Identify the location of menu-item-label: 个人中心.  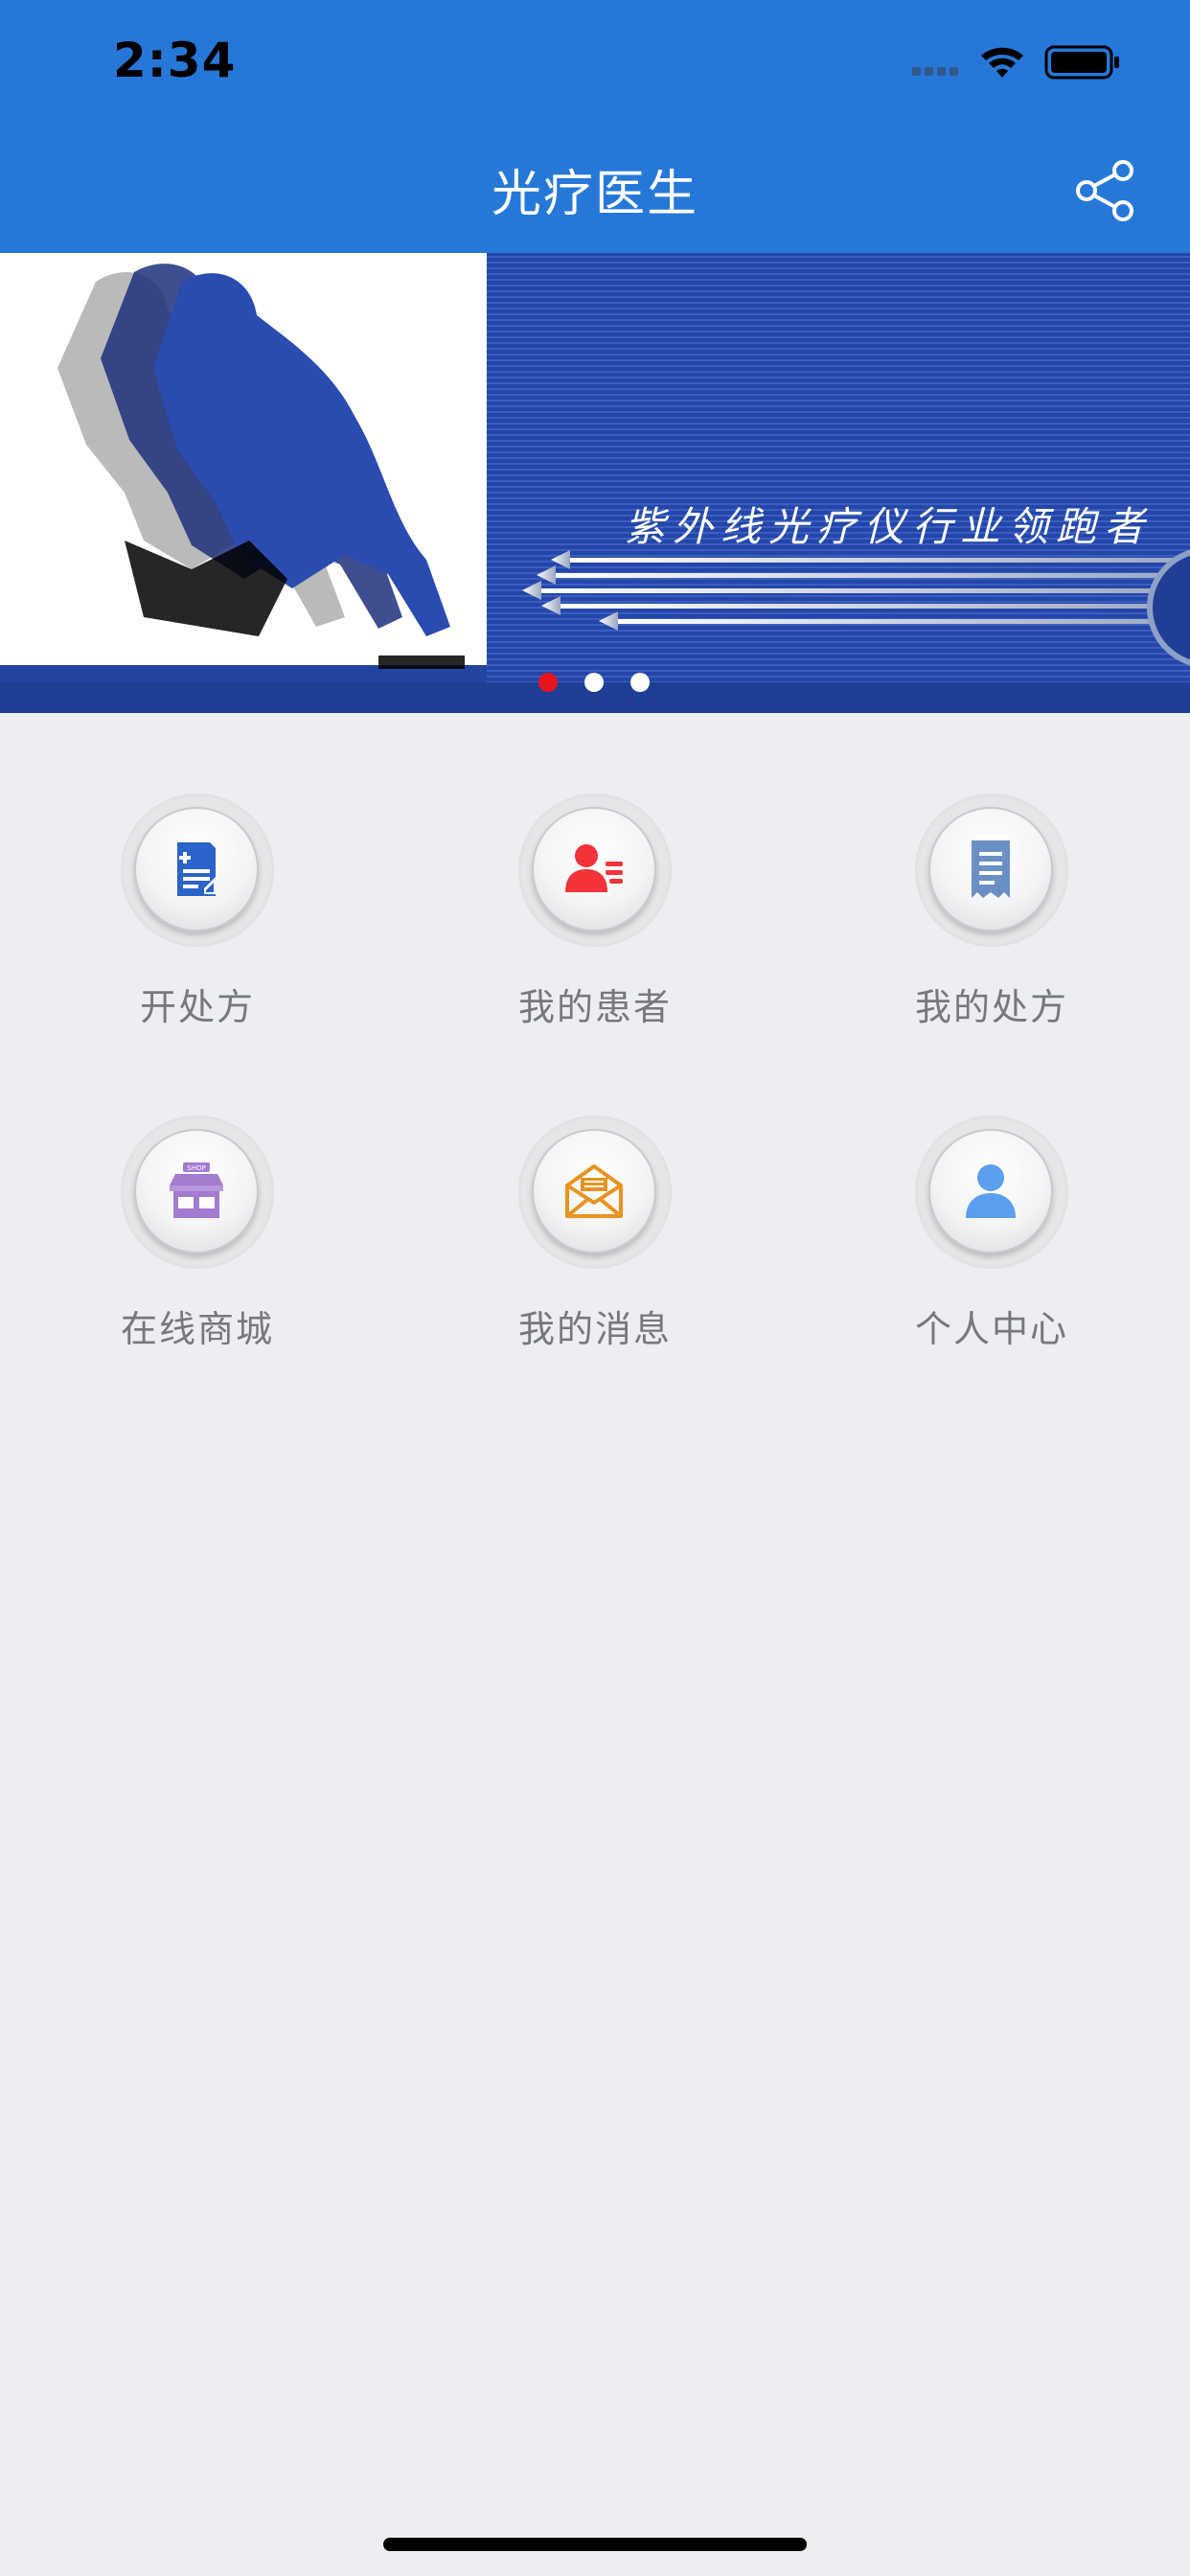
(991, 1329).